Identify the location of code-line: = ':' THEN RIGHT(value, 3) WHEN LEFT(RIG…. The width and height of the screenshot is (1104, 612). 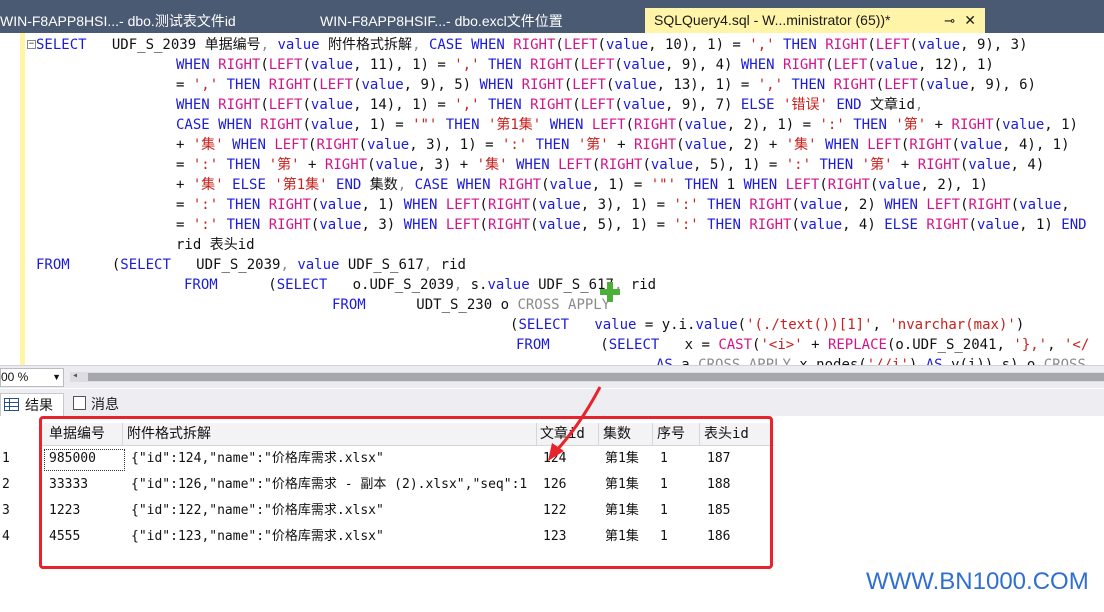
(631, 225).